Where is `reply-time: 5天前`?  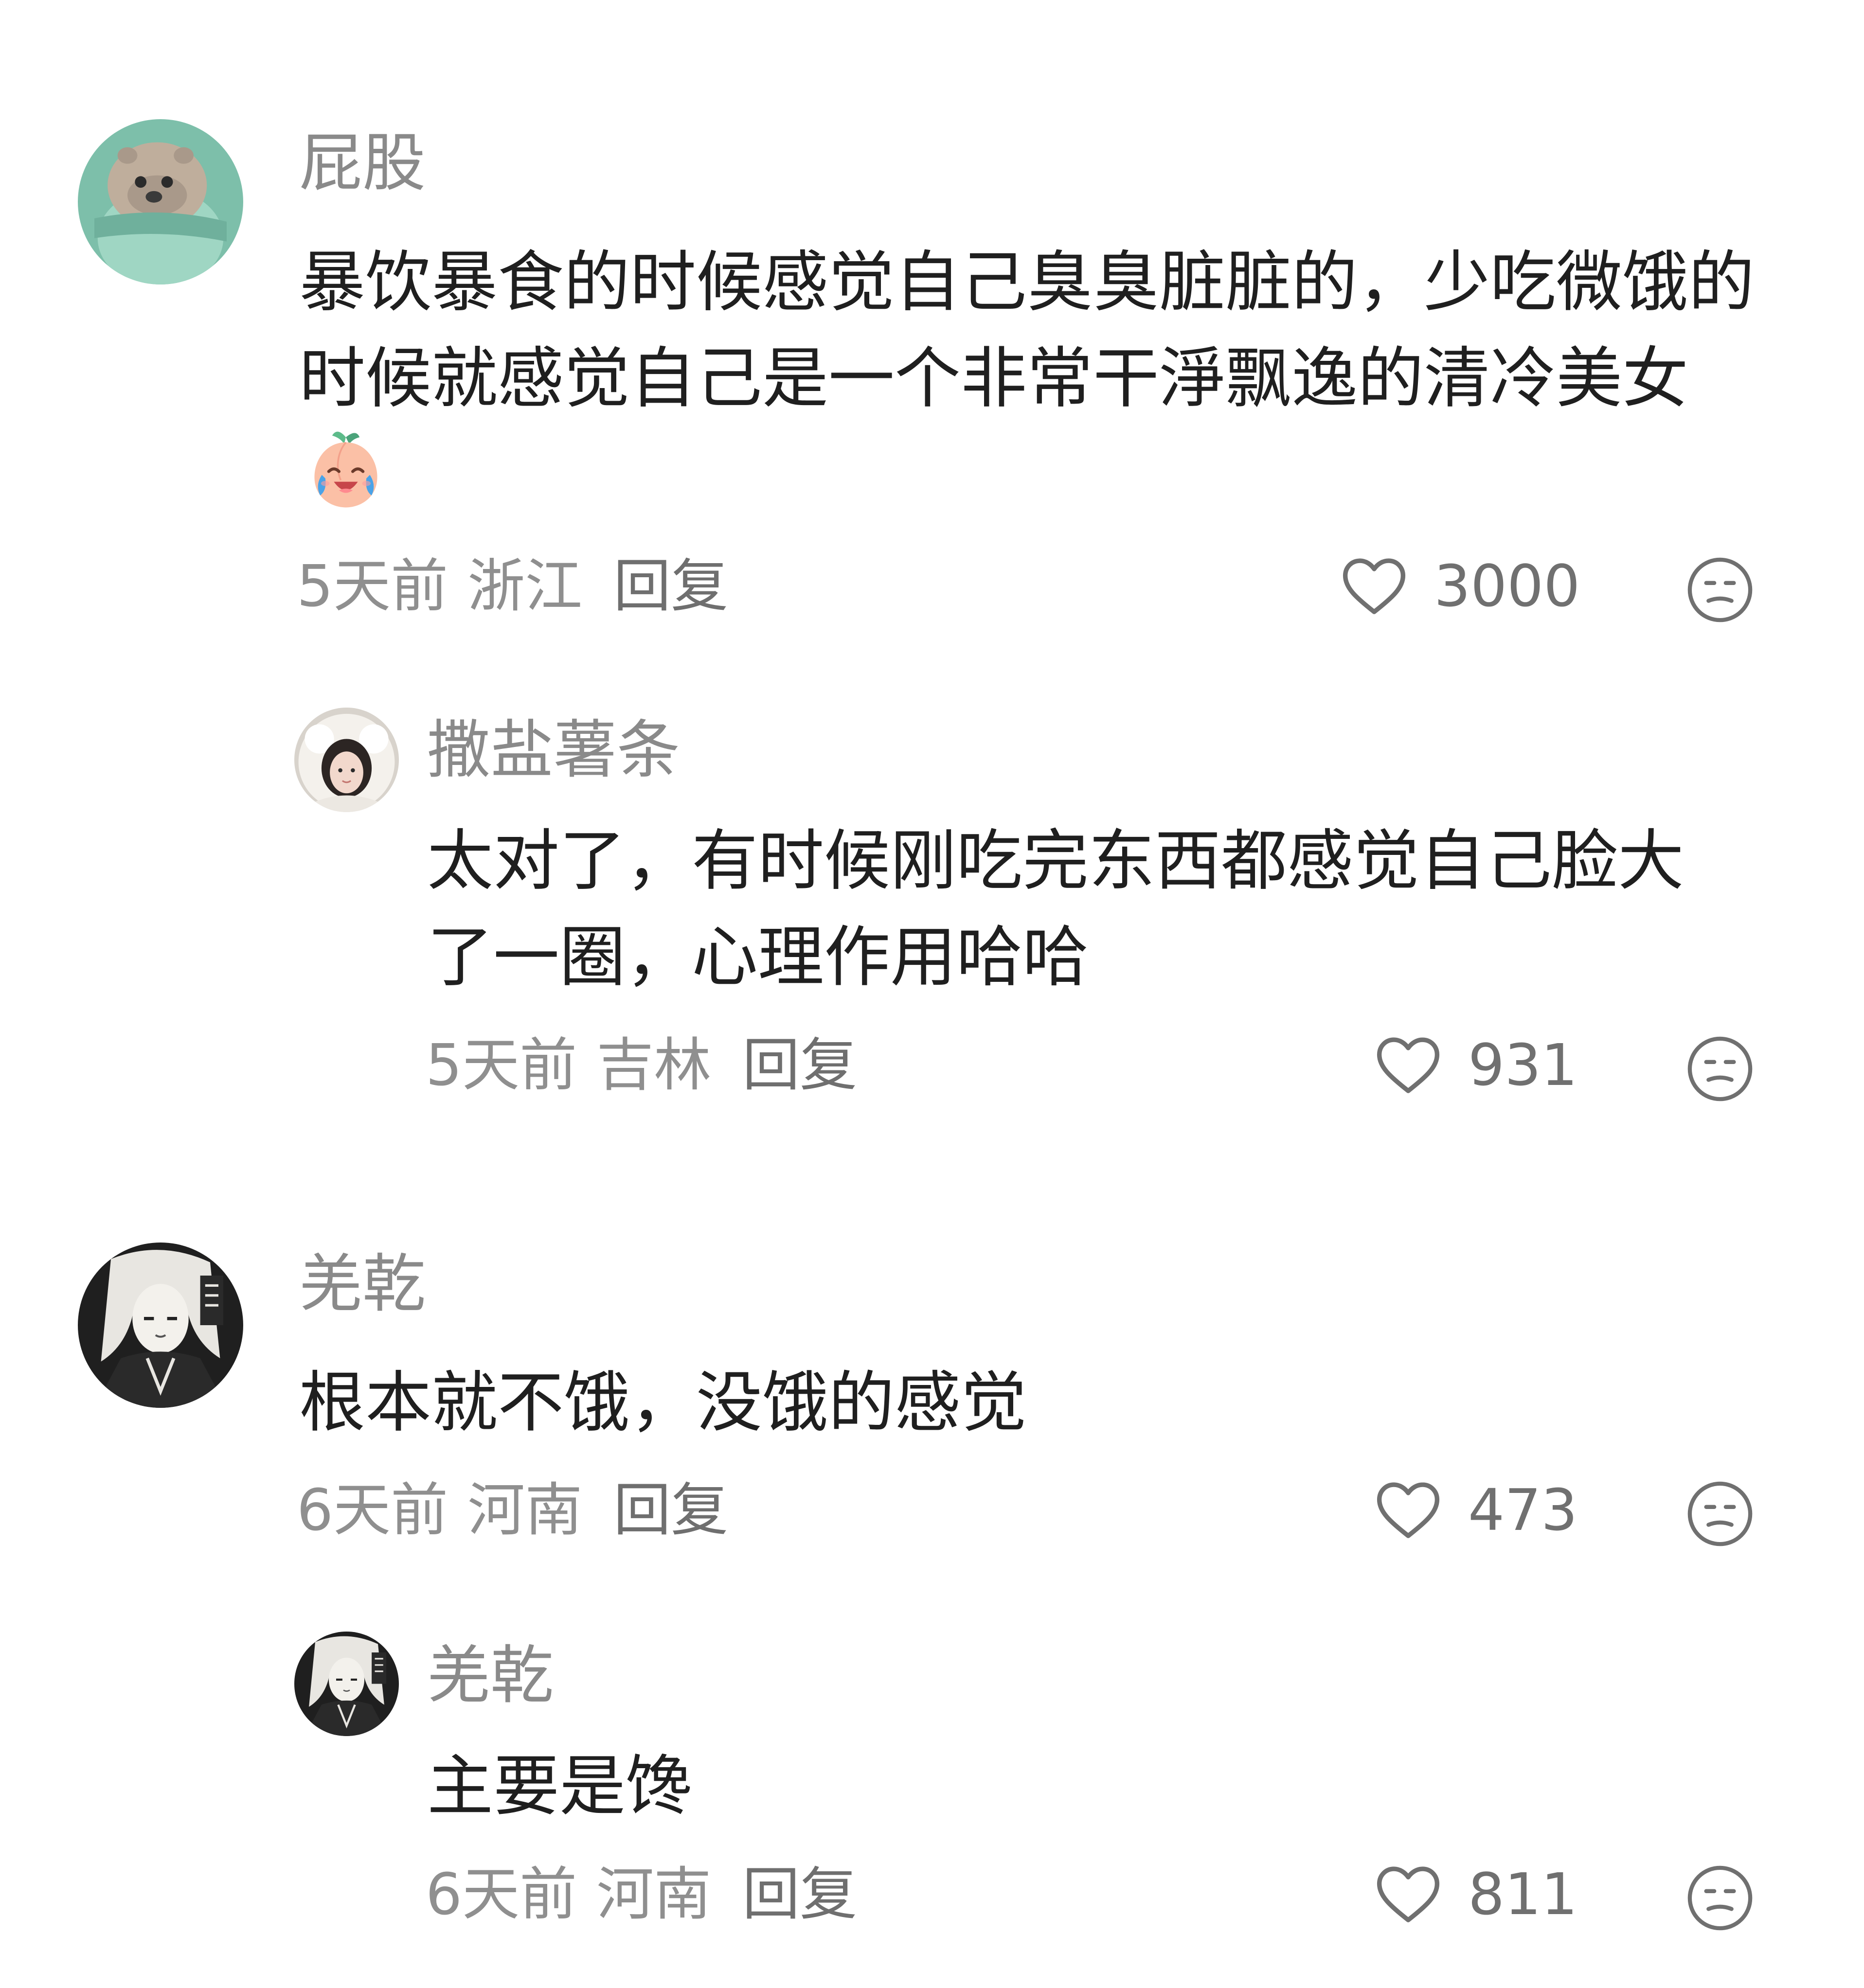
reply-time: 5天前 is located at coordinates (501, 1065).